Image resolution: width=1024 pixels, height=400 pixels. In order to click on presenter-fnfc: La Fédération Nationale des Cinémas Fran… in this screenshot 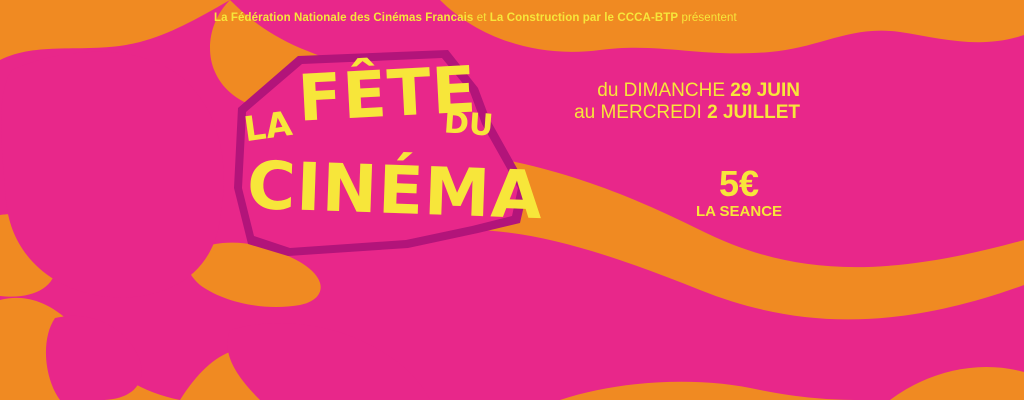, I will do `click(344, 18)`.